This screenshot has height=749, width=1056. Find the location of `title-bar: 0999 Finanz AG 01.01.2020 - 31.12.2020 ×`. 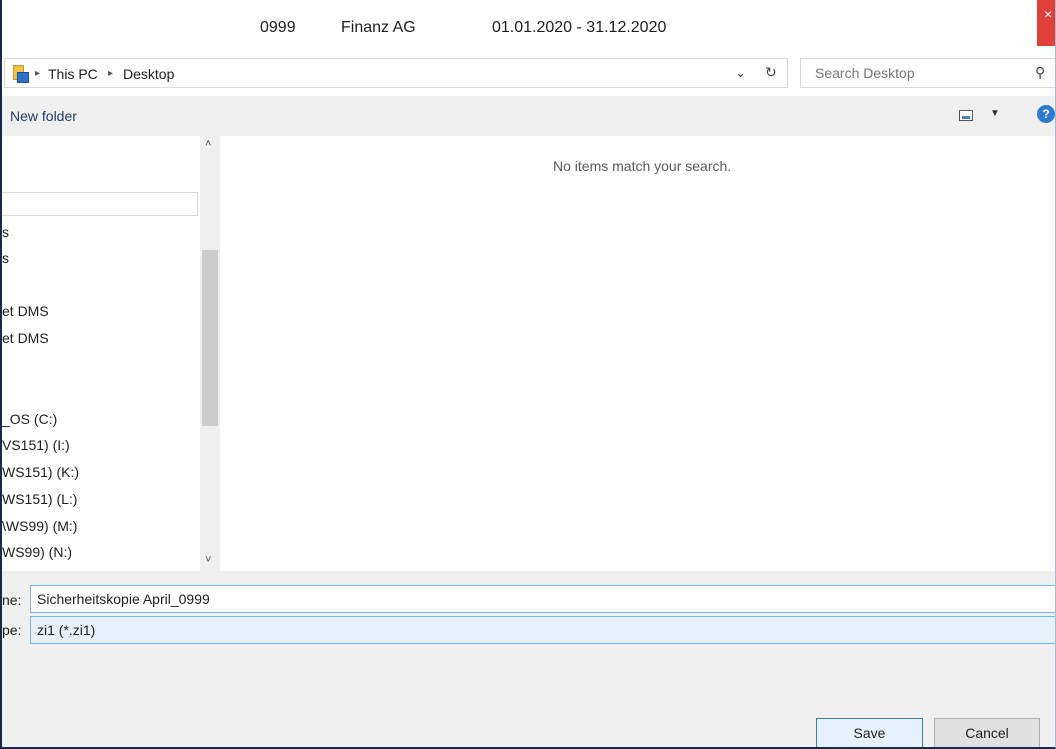

title-bar: 0999 Finanz AG 01.01.2020 - 31.12.2020 × is located at coordinates (528, 23).